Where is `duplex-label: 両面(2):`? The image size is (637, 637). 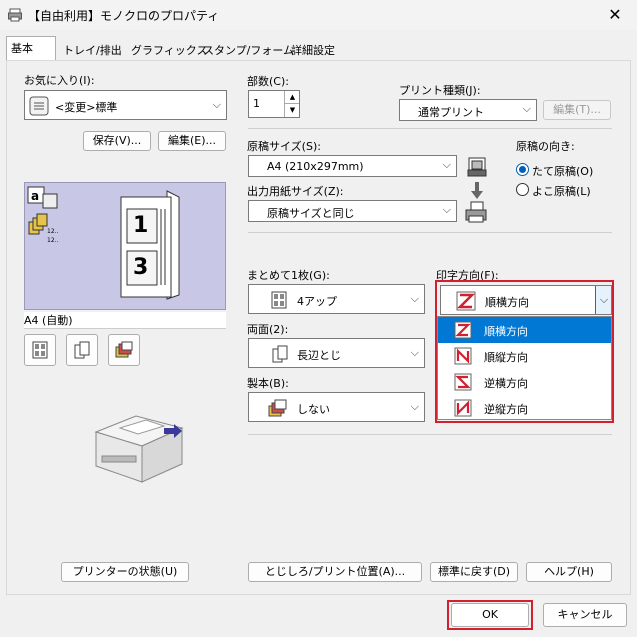 duplex-label: 両面(2): is located at coordinates (268, 329).